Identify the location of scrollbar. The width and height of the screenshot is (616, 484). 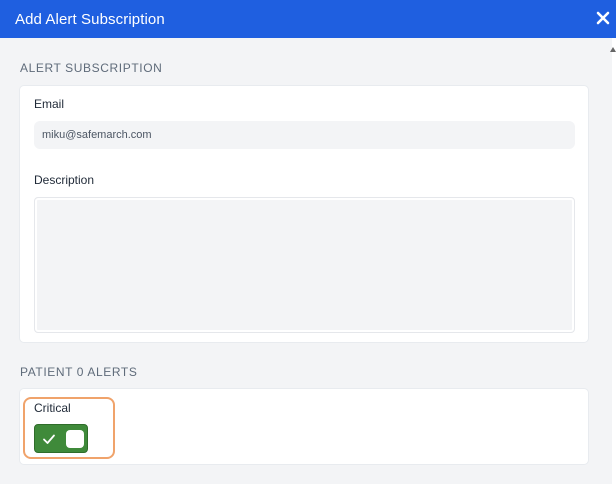
(614, 261).